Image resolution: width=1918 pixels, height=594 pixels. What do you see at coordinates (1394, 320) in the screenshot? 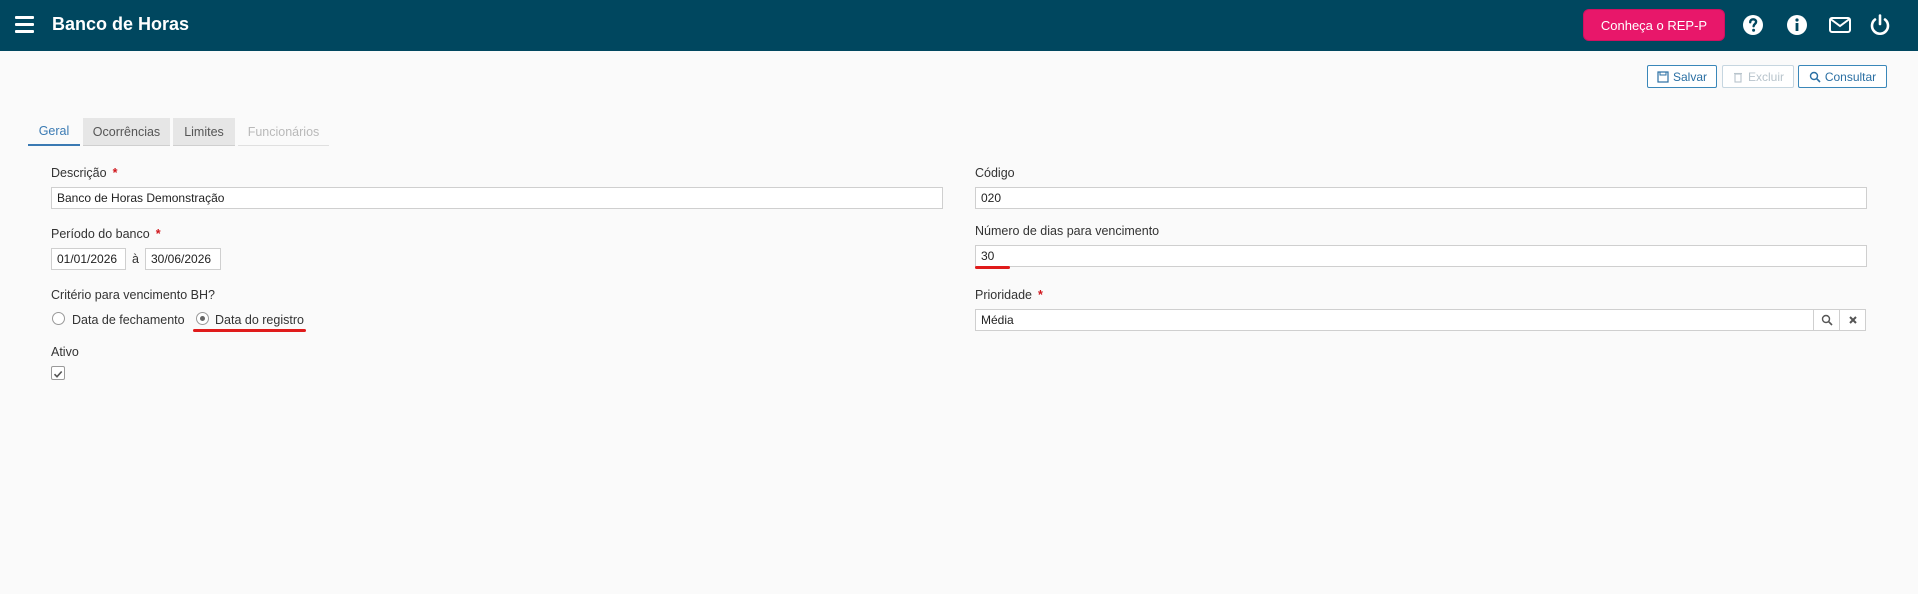
I see `prioridade-input: Média` at bounding box center [1394, 320].